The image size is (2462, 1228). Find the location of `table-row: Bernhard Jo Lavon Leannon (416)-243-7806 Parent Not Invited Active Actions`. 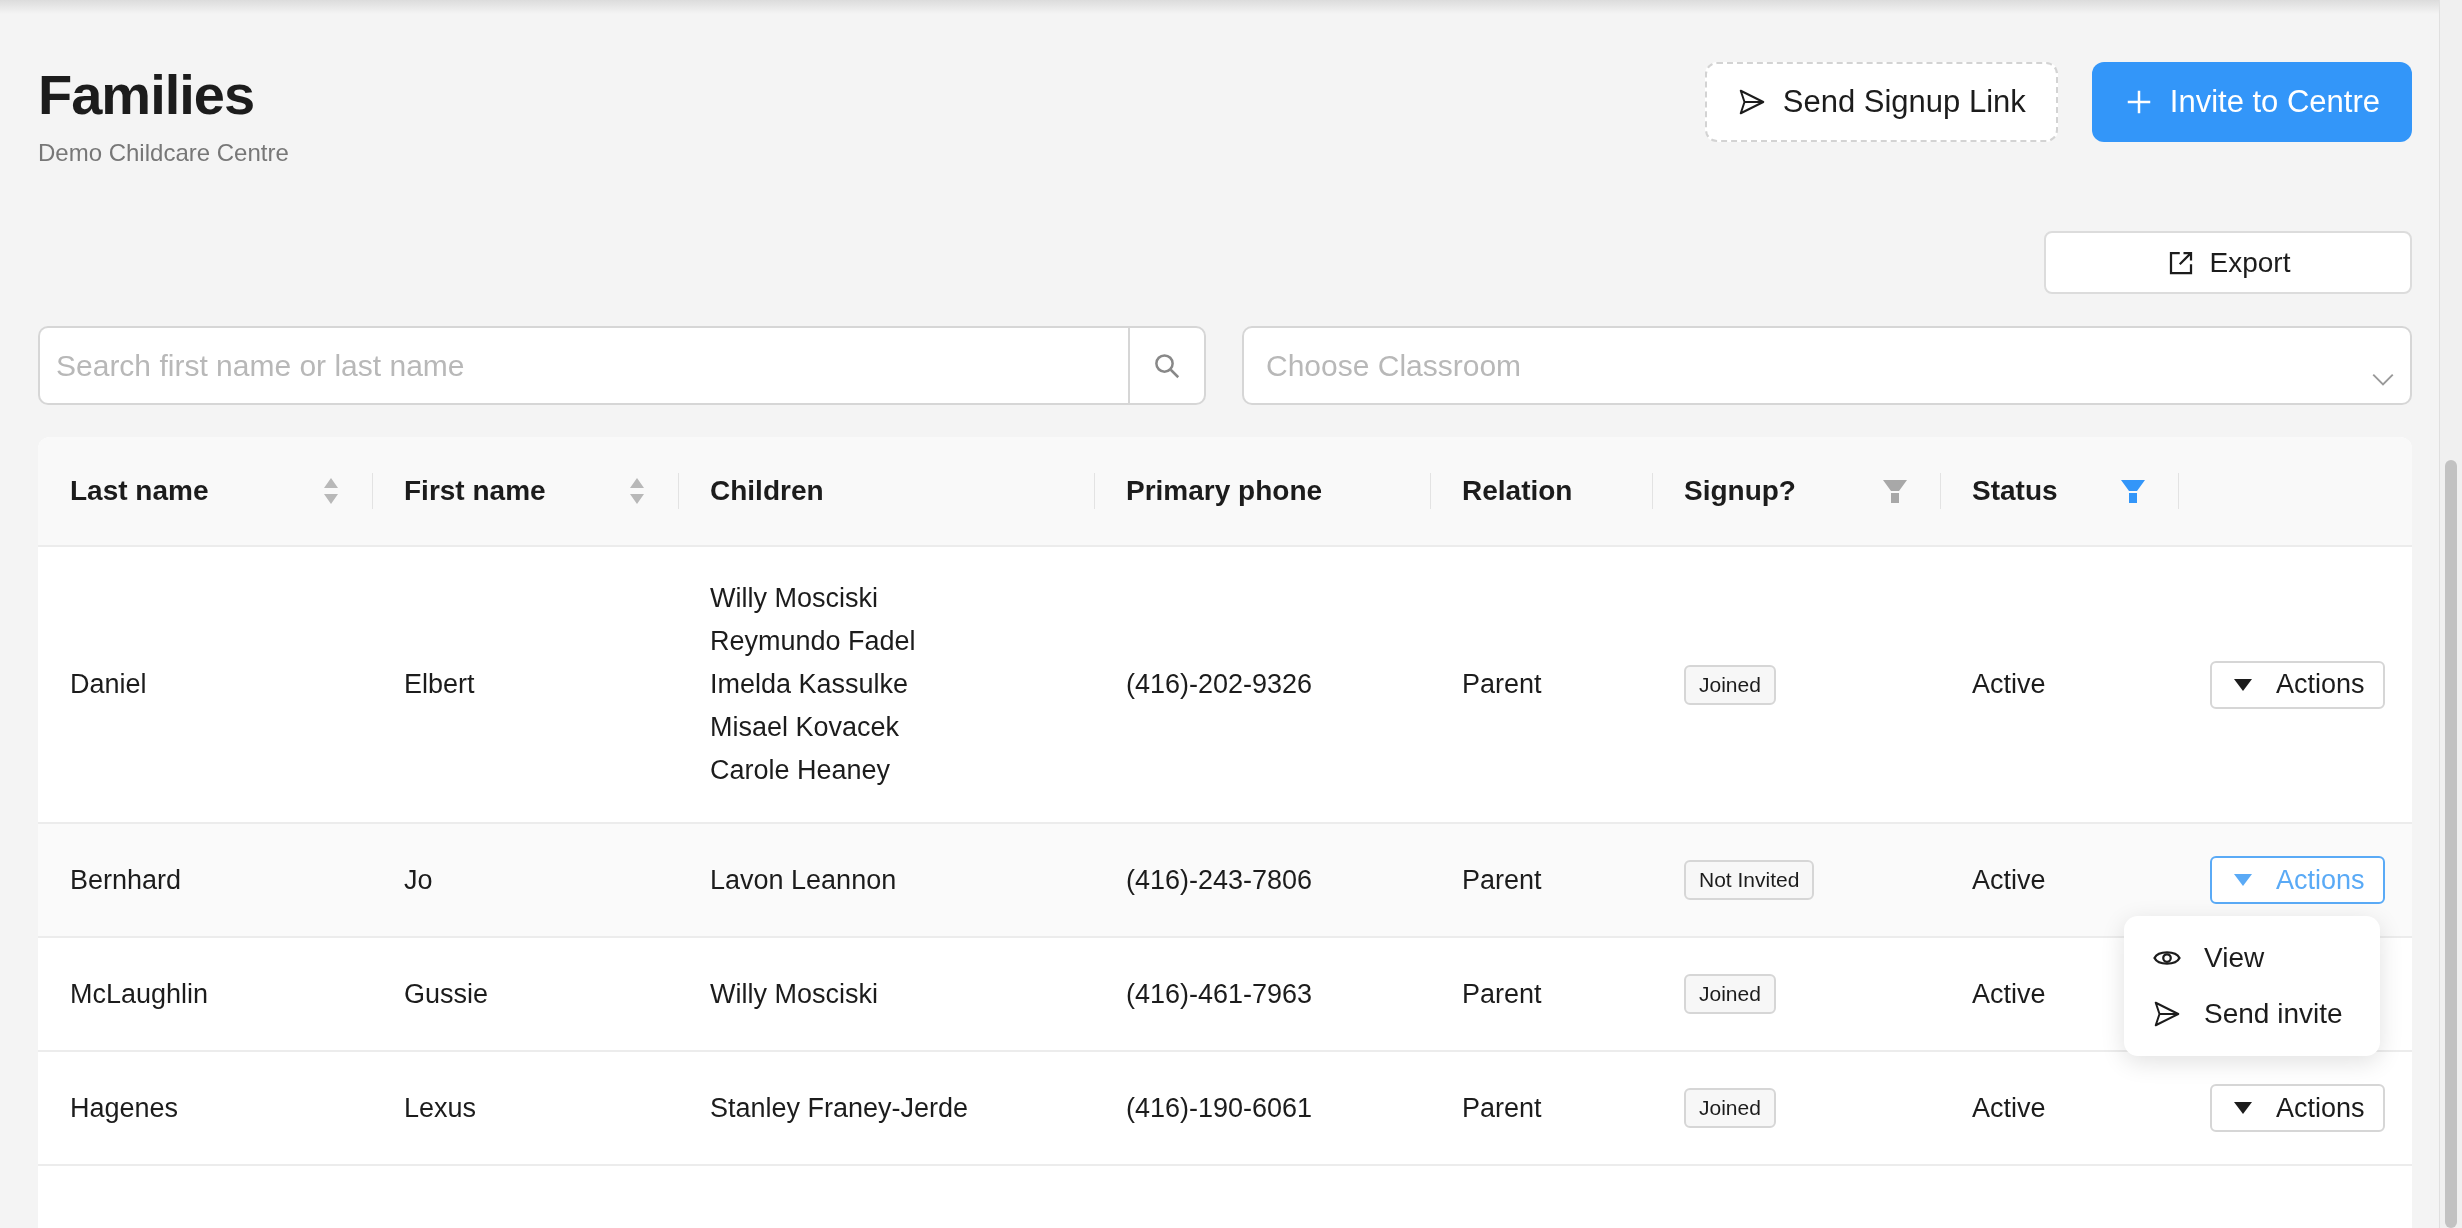

table-row: Bernhard Jo Lavon Leannon (416)-243-7806 Parent Not Invited Active Actions is located at coordinates (1225, 881).